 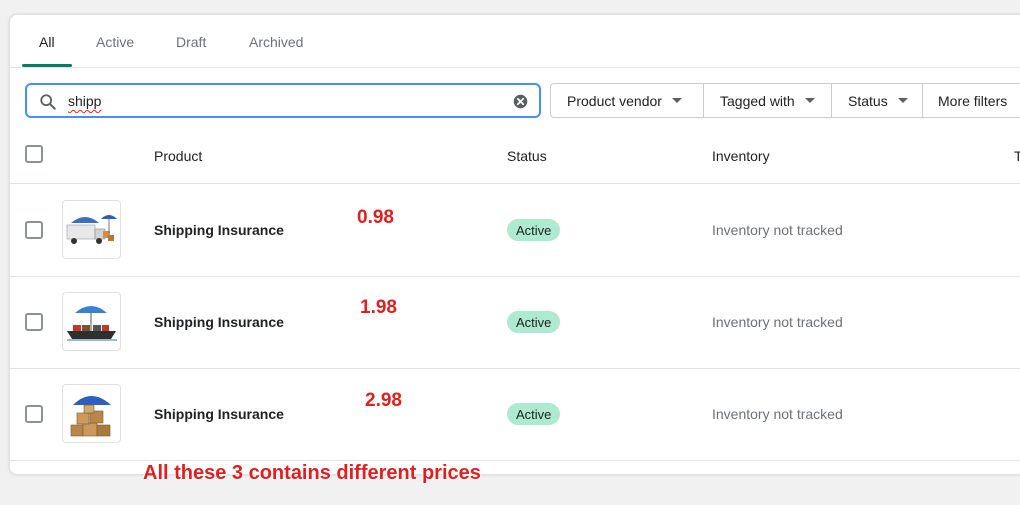 I want to click on tab-active: Active, so click(x=115, y=42).